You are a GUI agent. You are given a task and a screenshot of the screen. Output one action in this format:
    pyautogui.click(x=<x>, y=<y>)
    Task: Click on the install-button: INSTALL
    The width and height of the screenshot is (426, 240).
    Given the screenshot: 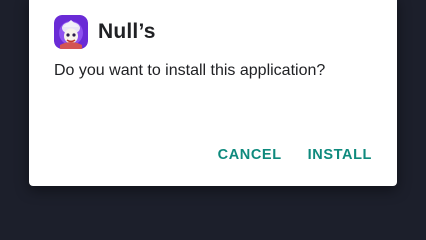 What is the action you would take?
    pyautogui.click(x=340, y=155)
    